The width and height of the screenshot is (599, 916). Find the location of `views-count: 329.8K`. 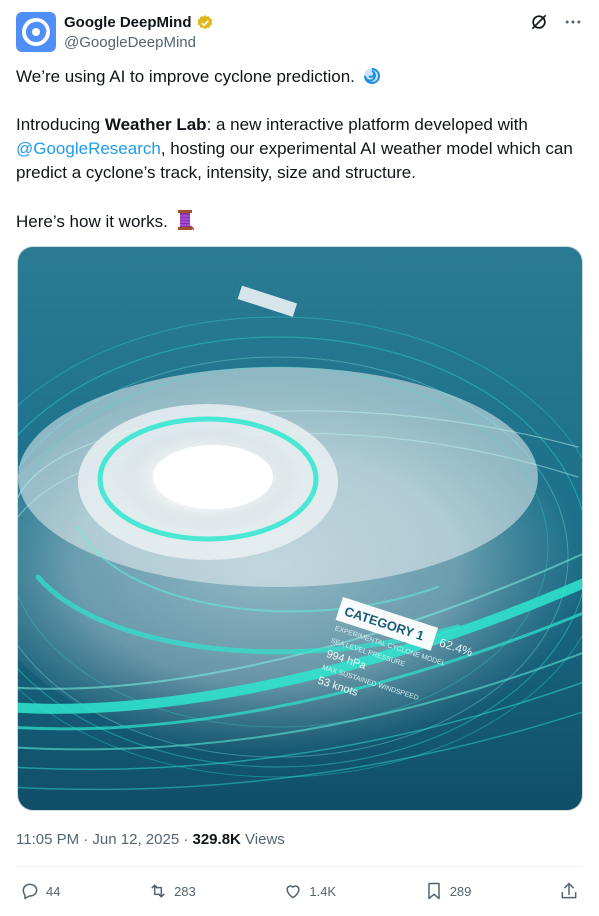

views-count: 329.8K is located at coordinates (216, 839).